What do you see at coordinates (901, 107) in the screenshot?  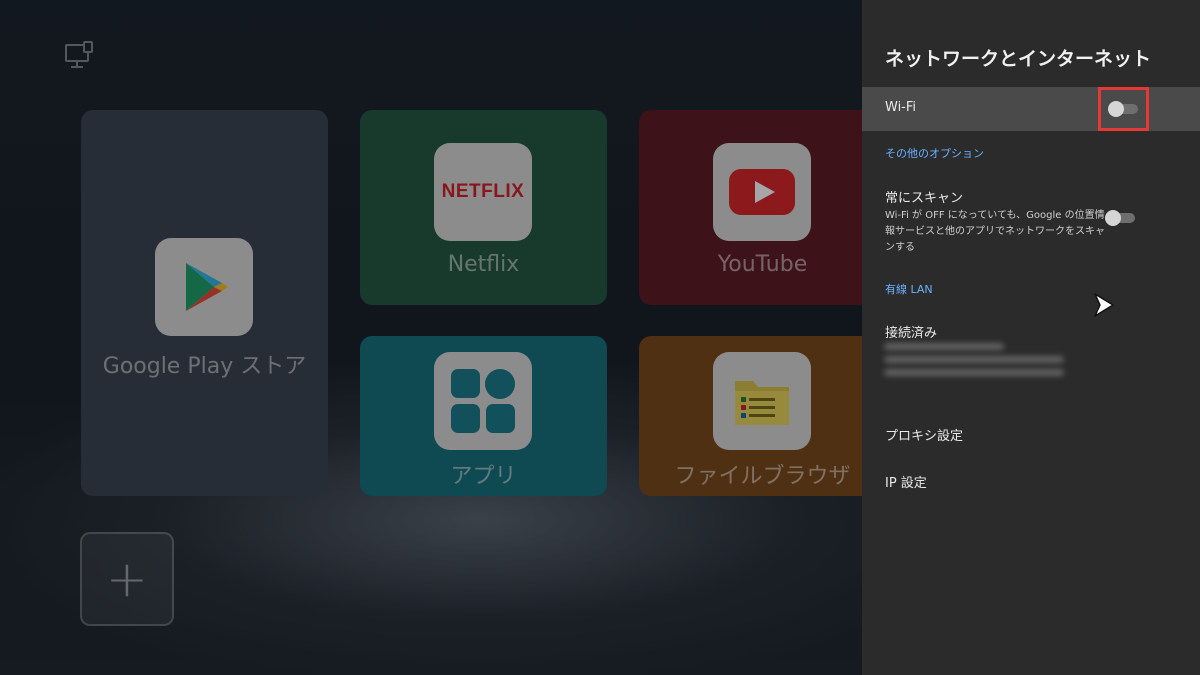 I see `wifi-label: Wi-Fi` at bounding box center [901, 107].